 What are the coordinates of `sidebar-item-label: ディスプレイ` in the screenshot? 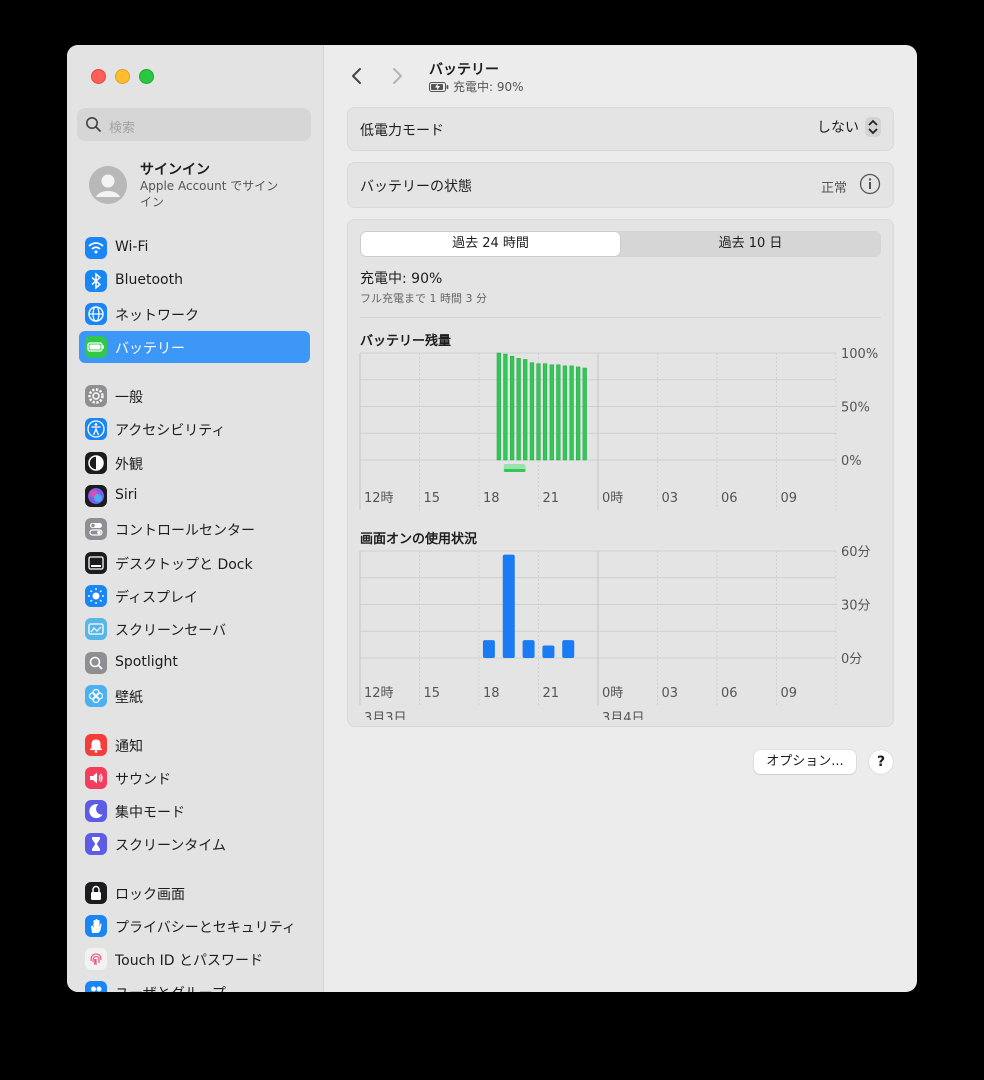 It's located at (157, 598).